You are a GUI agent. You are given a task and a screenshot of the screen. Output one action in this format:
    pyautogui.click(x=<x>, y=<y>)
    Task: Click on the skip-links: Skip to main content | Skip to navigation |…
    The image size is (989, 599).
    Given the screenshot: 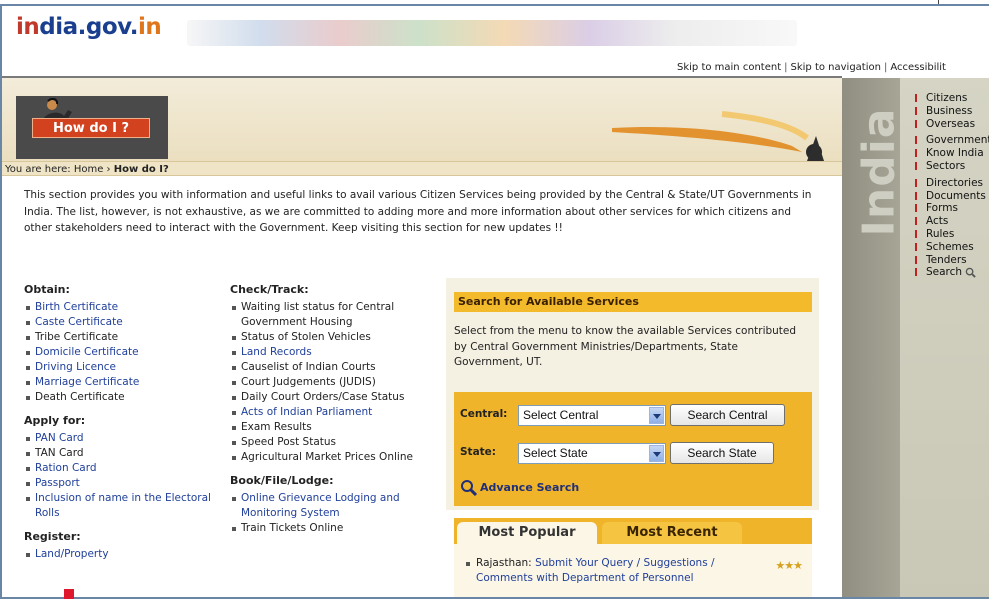 What is the action you would take?
    pyautogui.click(x=811, y=67)
    